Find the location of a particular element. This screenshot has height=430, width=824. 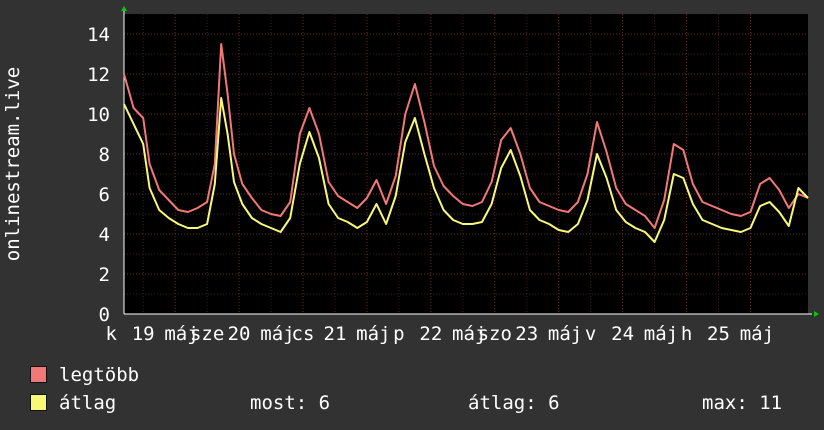

legend-swatch-avg is located at coordinates (38, 402).